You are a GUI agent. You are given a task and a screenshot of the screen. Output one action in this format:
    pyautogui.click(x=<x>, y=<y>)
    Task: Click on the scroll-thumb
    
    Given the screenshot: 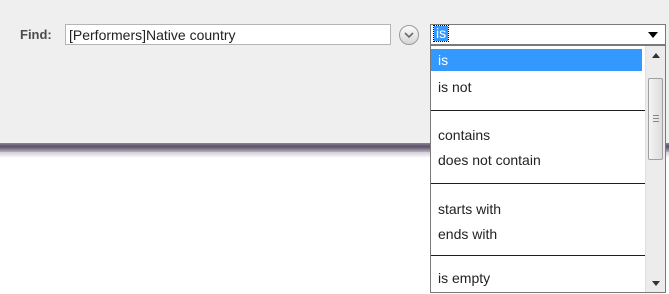 What is the action you would take?
    pyautogui.click(x=655, y=119)
    